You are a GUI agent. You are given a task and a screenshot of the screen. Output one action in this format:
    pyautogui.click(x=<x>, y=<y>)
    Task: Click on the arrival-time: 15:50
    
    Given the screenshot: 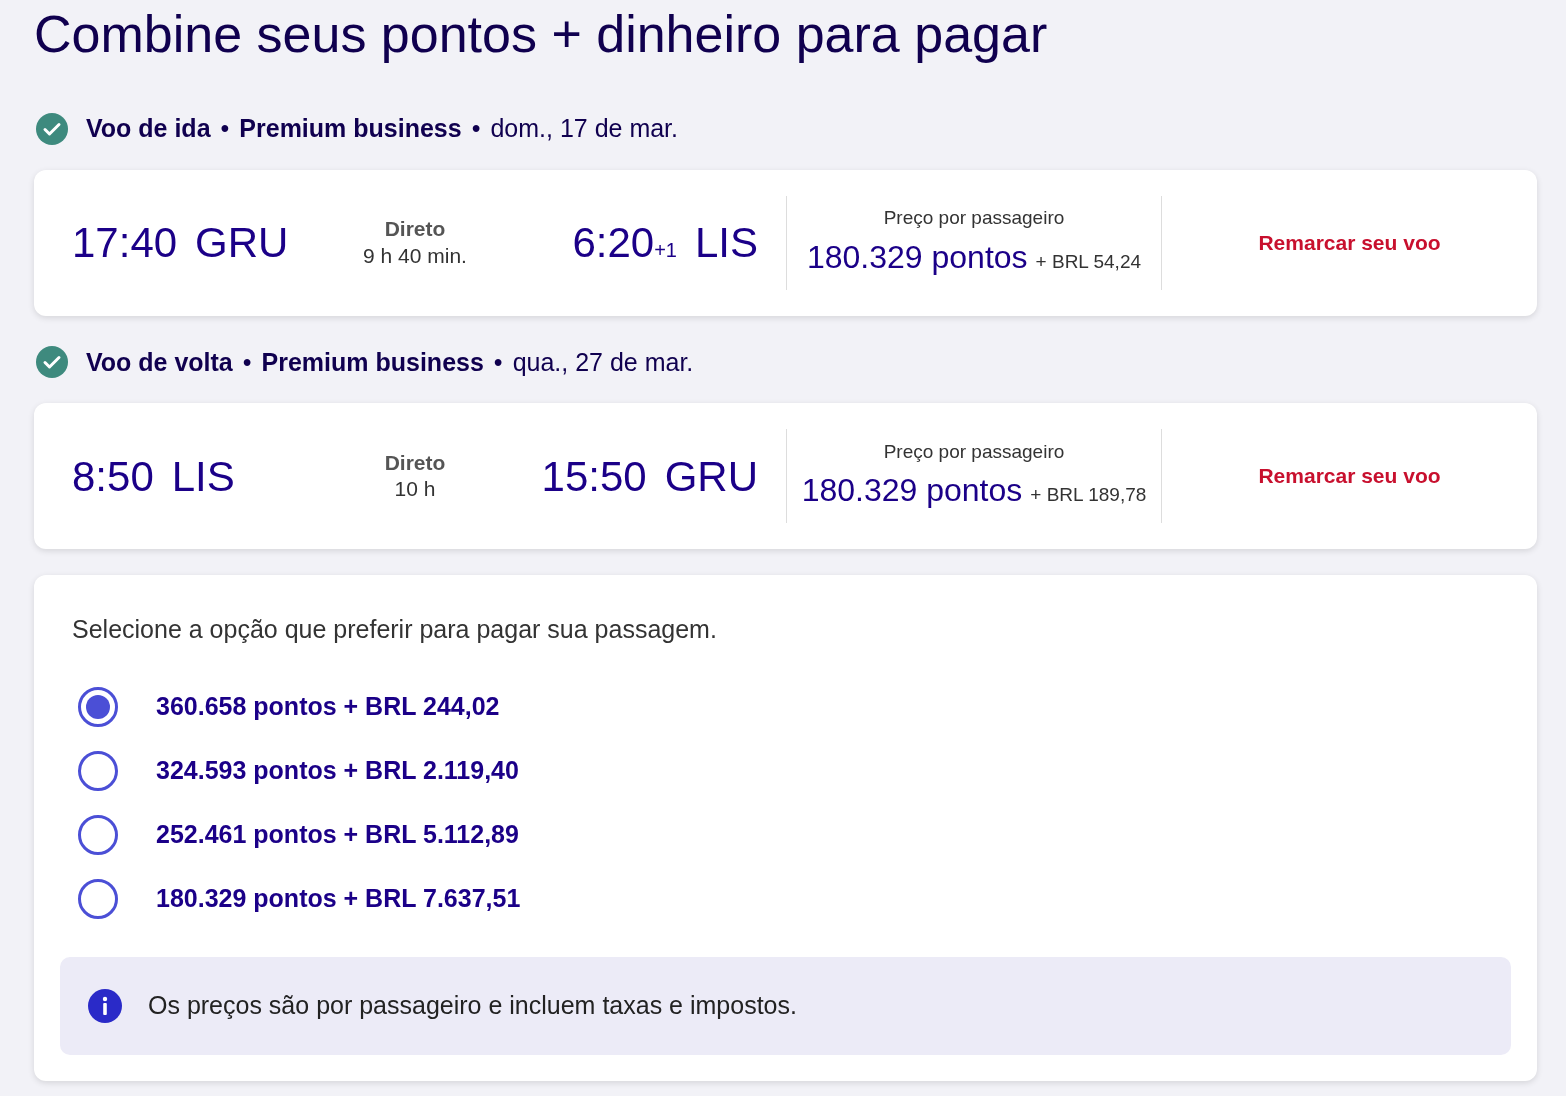 What is the action you would take?
    pyautogui.click(x=594, y=476)
    